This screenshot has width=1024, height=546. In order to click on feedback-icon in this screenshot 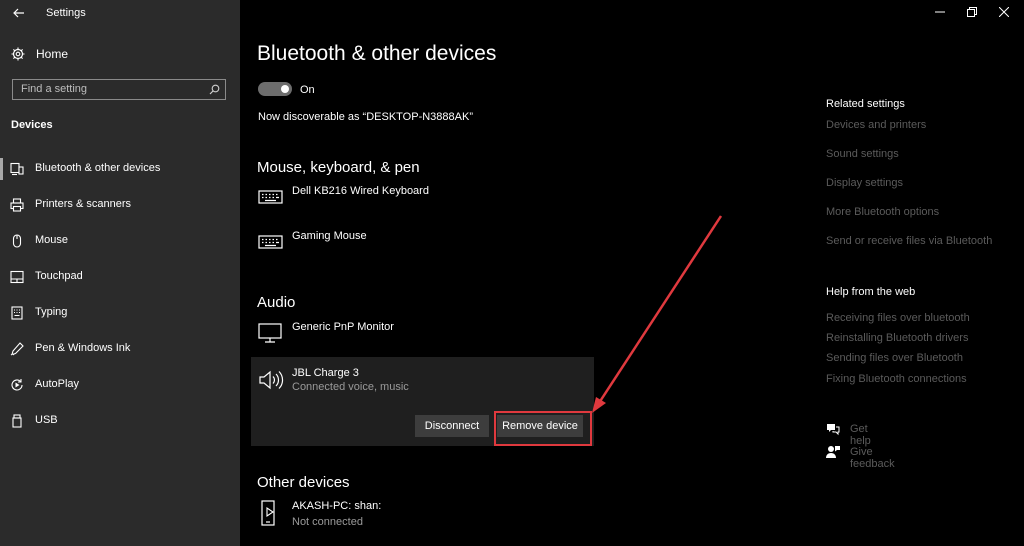, I will do `click(833, 452)`.